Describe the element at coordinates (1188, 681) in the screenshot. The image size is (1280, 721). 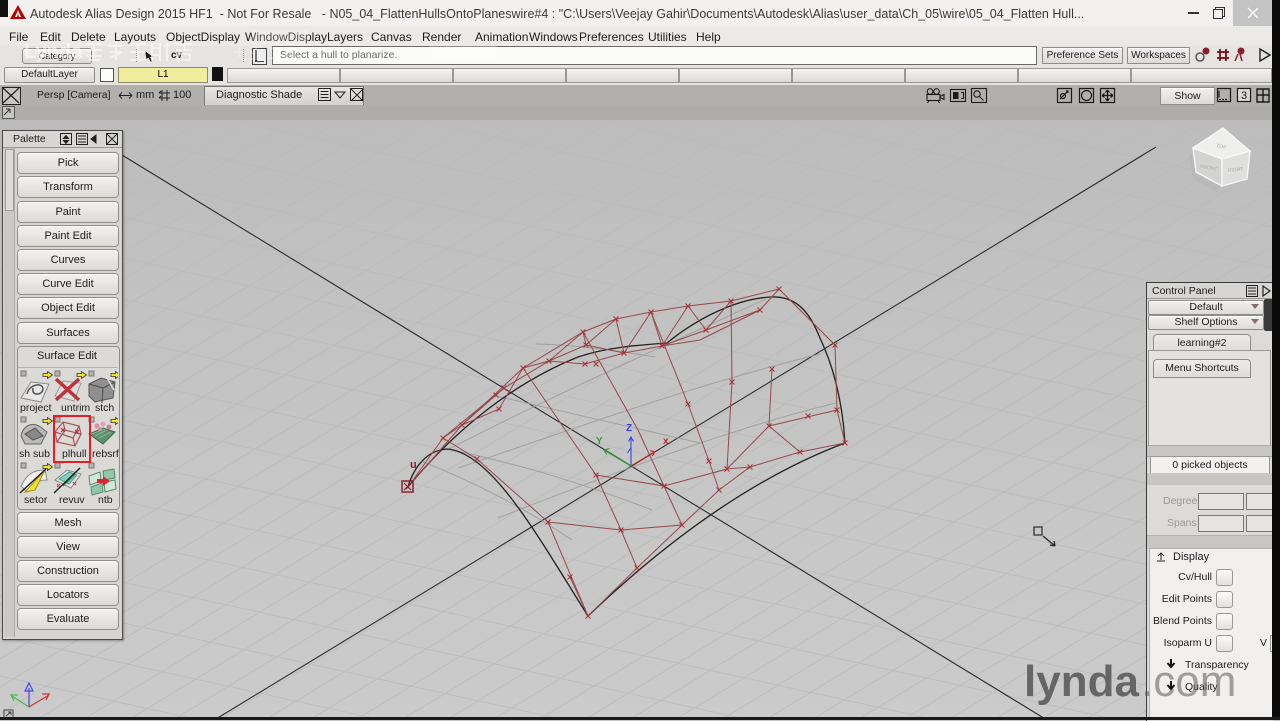
I see `svg-text: .com` at that location.